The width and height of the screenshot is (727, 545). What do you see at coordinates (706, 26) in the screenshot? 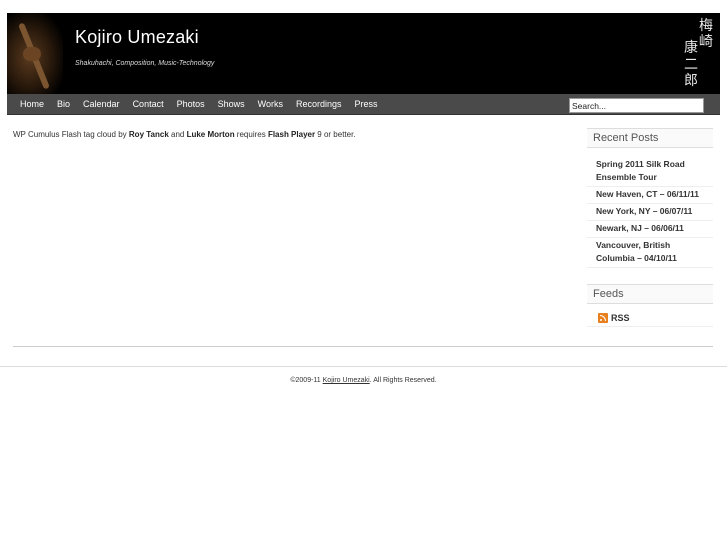
I see `kanji-char: 梅` at bounding box center [706, 26].